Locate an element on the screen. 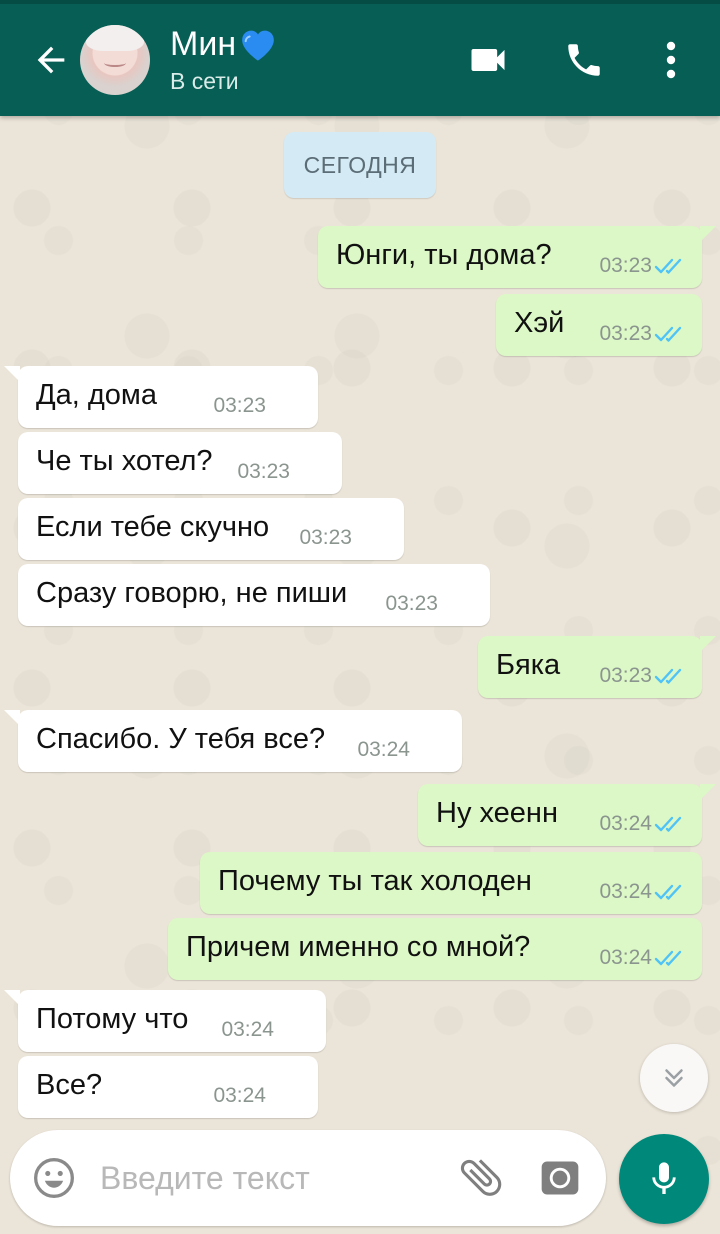 The width and height of the screenshot is (720, 1234). blue-heart-emoji is located at coordinates (258, 44).